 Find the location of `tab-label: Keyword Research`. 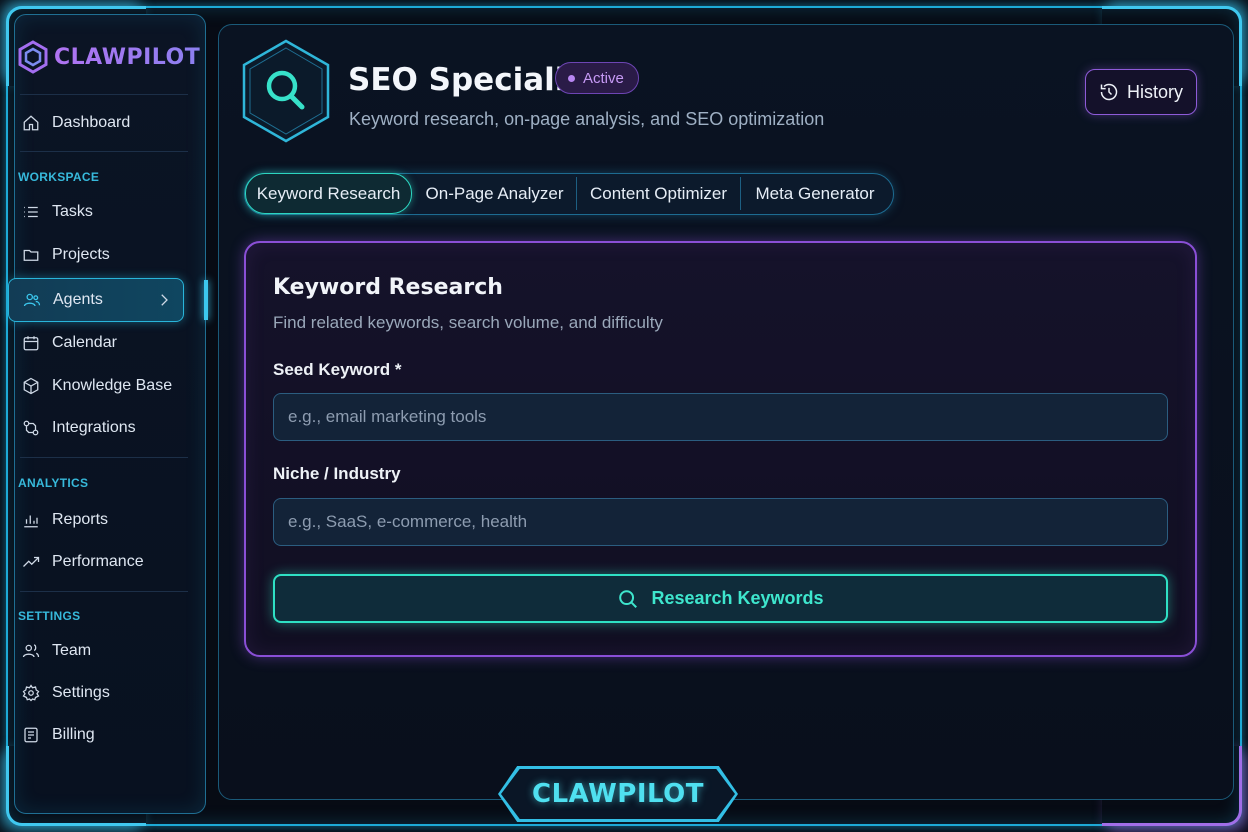

tab-label: Keyword Research is located at coordinates (328, 193).